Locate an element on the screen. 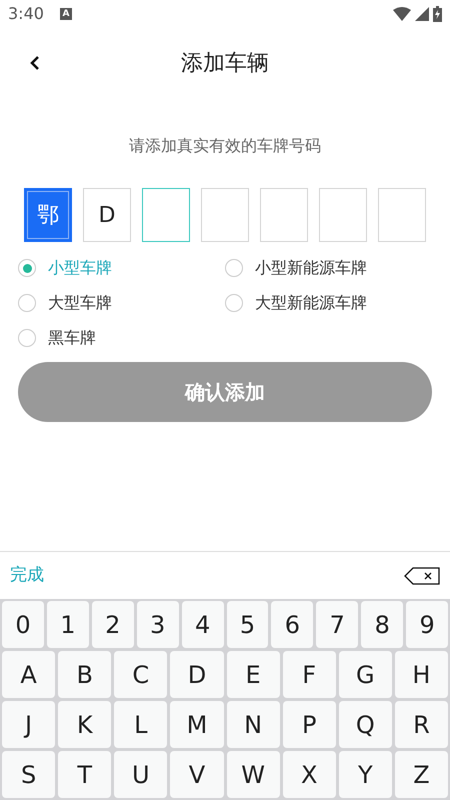 Image resolution: width=450 pixels, height=800 pixels. plate-character-field: D is located at coordinates (107, 215).